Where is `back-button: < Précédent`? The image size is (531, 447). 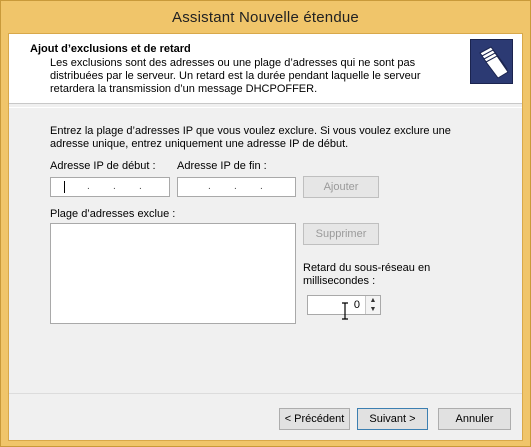 back-button: < Précédent is located at coordinates (314, 419).